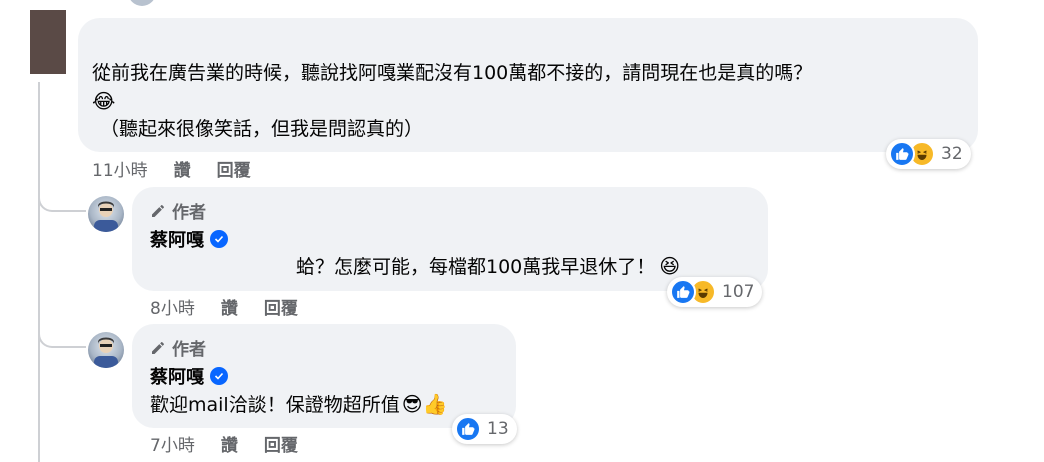 The width and height of the screenshot is (1044, 462). What do you see at coordinates (498, 429) in the screenshot?
I see `reaction-count: 13` at bounding box center [498, 429].